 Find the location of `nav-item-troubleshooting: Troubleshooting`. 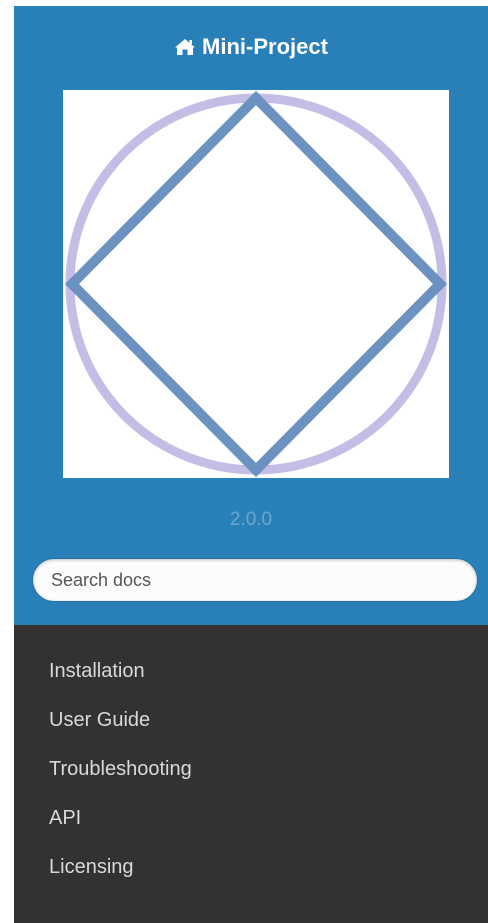

nav-item-troubleshooting: Troubleshooting is located at coordinates (251, 771).